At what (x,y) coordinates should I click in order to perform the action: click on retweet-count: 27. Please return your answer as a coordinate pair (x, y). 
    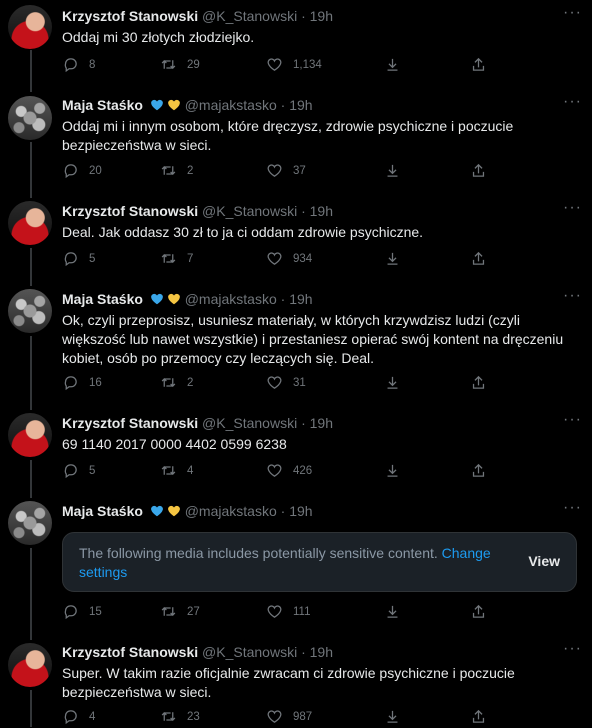
    Looking at the image, I should click on (193, 611).